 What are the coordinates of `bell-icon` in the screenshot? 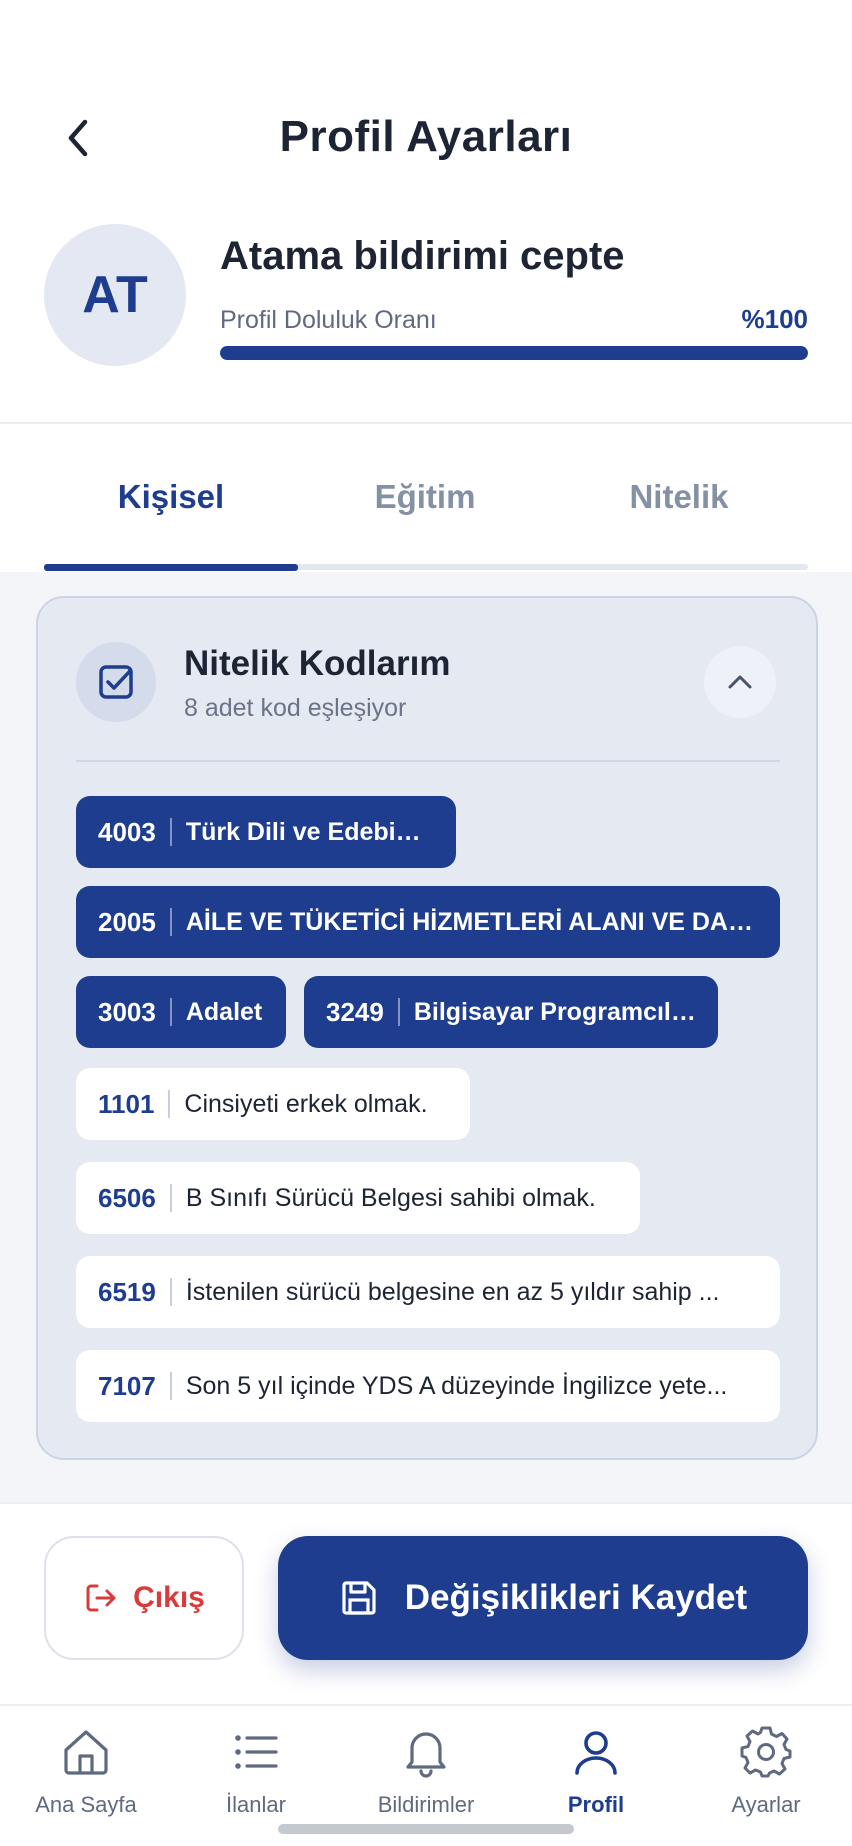 It's located at (426, 1752).